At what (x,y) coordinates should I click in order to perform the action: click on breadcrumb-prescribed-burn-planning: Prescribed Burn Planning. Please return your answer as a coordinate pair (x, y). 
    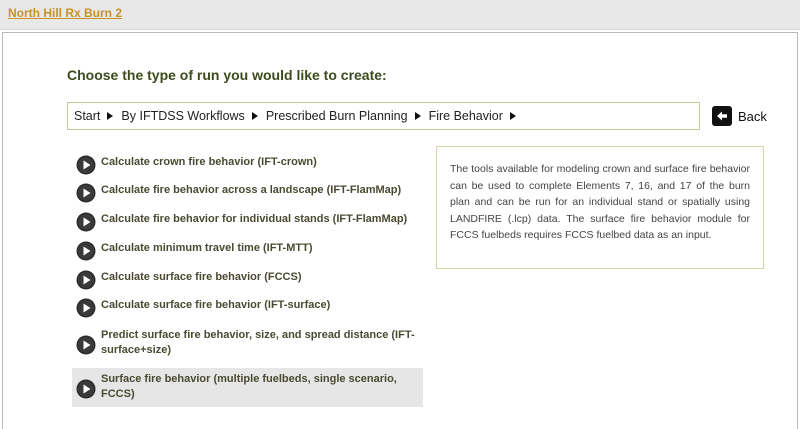
    Looking at the image, I should click on (337, 116).